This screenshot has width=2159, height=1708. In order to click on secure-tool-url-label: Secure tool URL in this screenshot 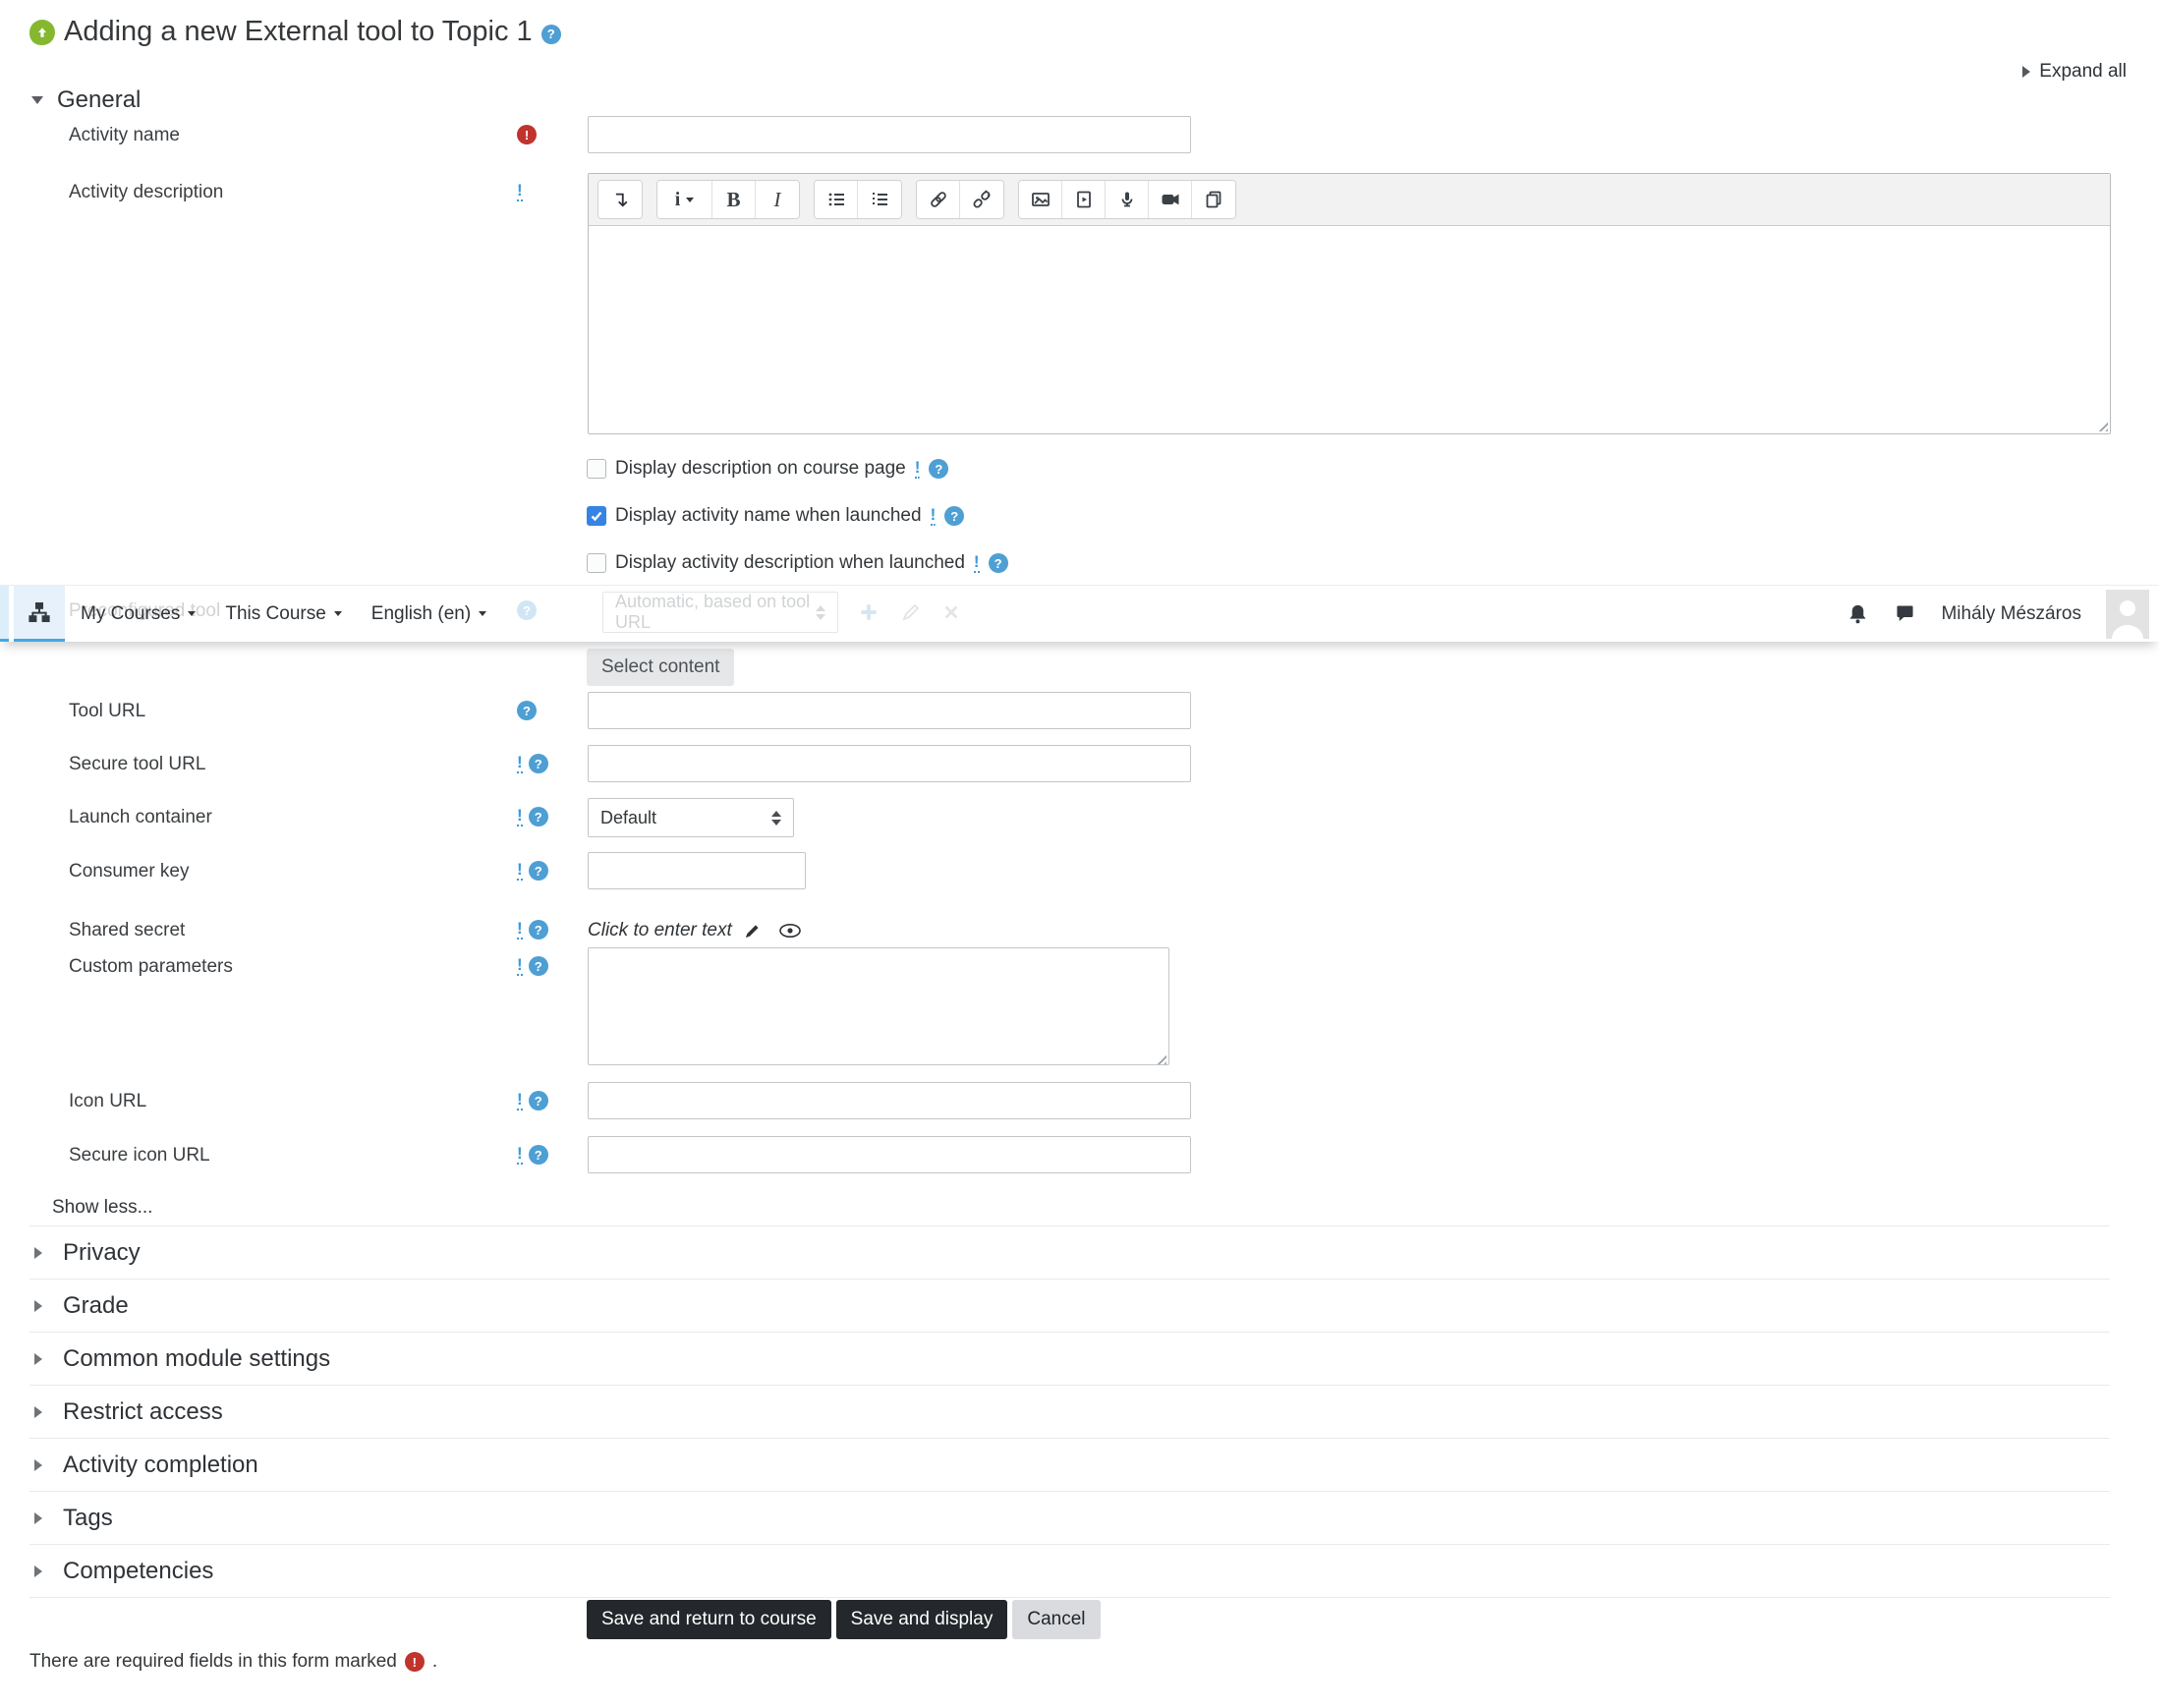, I will do `click(137, 764)`.